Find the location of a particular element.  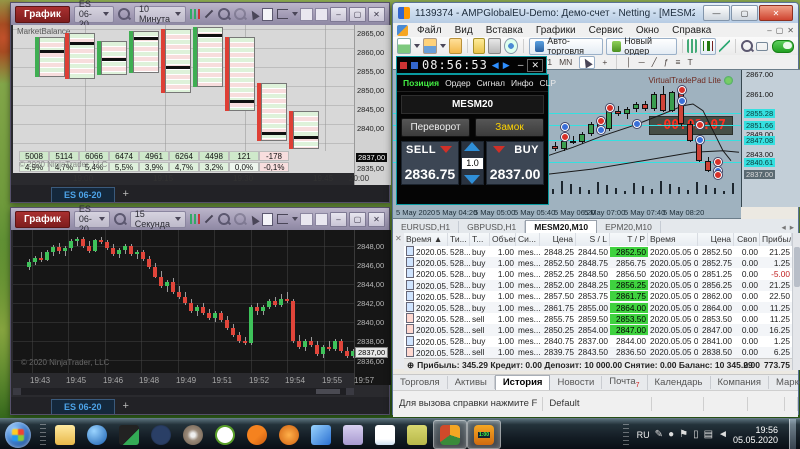

volume-stepper: 1.0 is located at coordinates (472, 163).